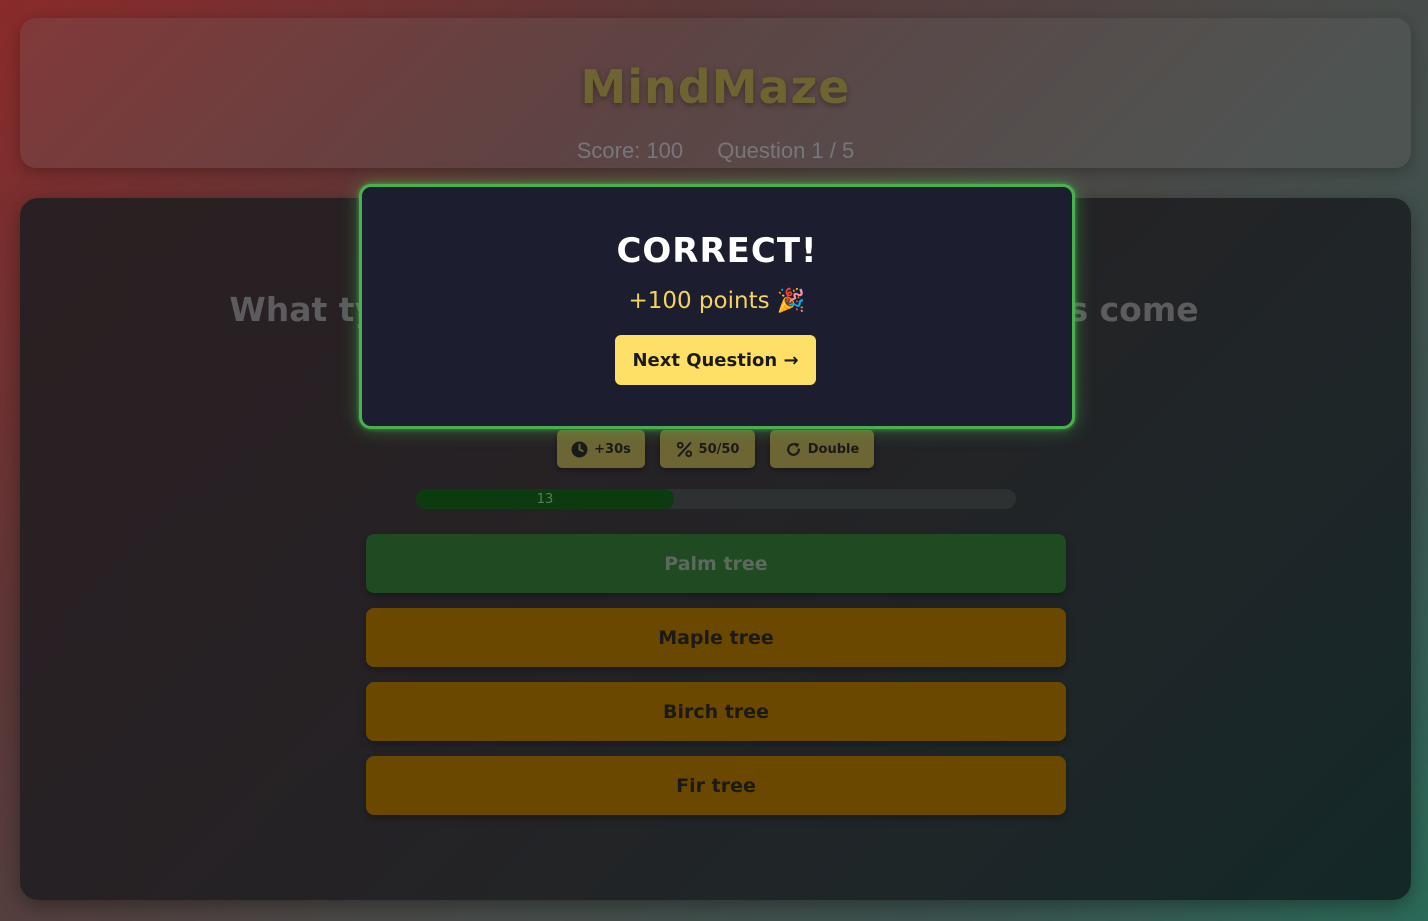 Image resolution: width=1428 pixels, height=921 pixels. I want to click on answer-label: Fir tree, so click(716, 785).